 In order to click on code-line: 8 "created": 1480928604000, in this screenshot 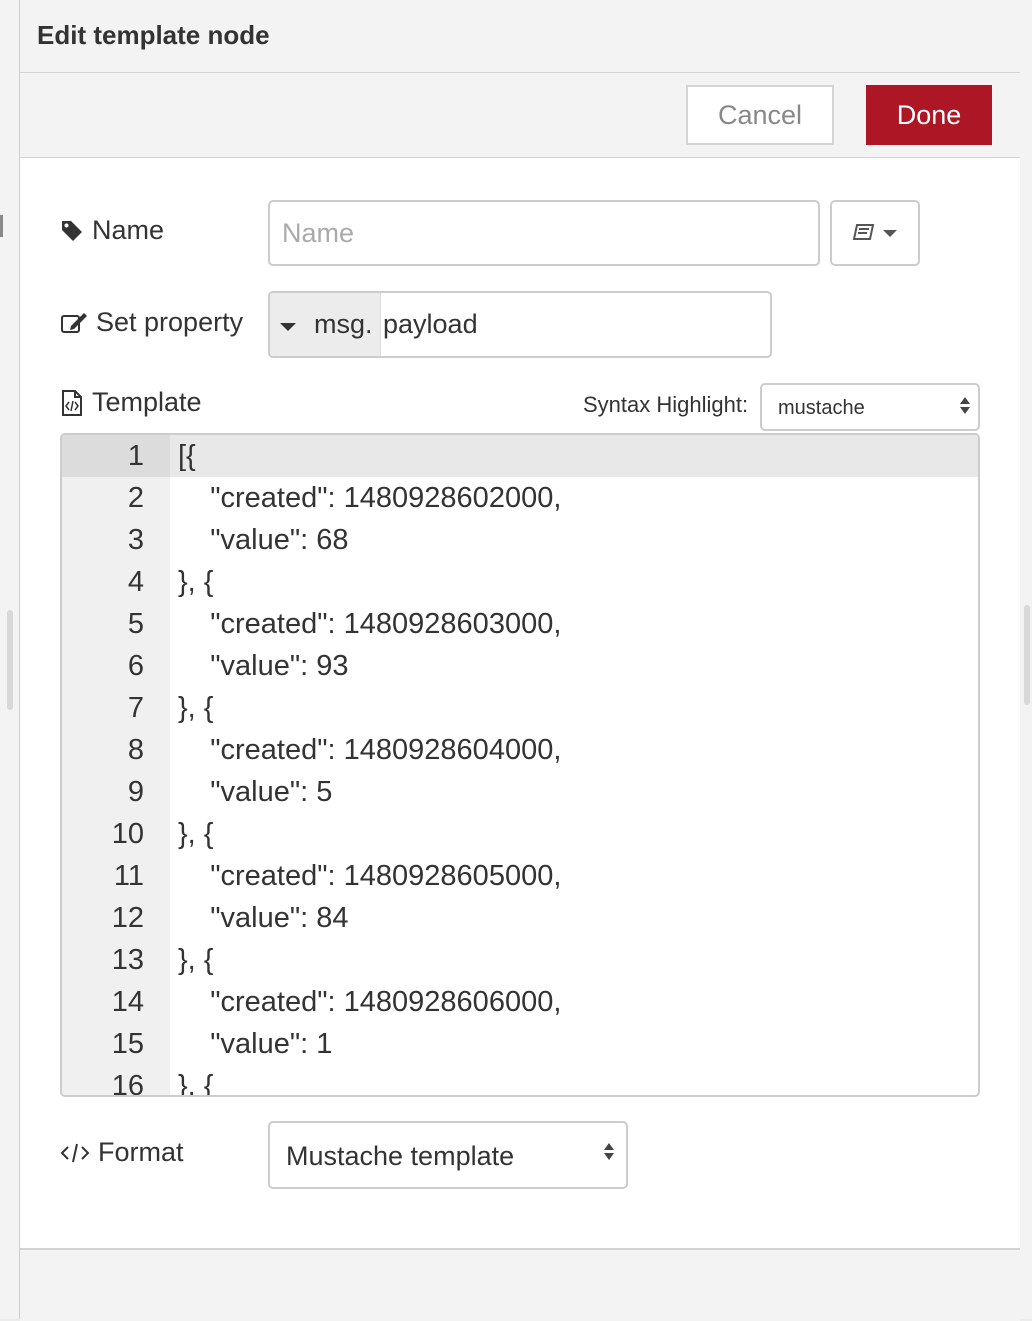, I will do `click(520, 750)`.